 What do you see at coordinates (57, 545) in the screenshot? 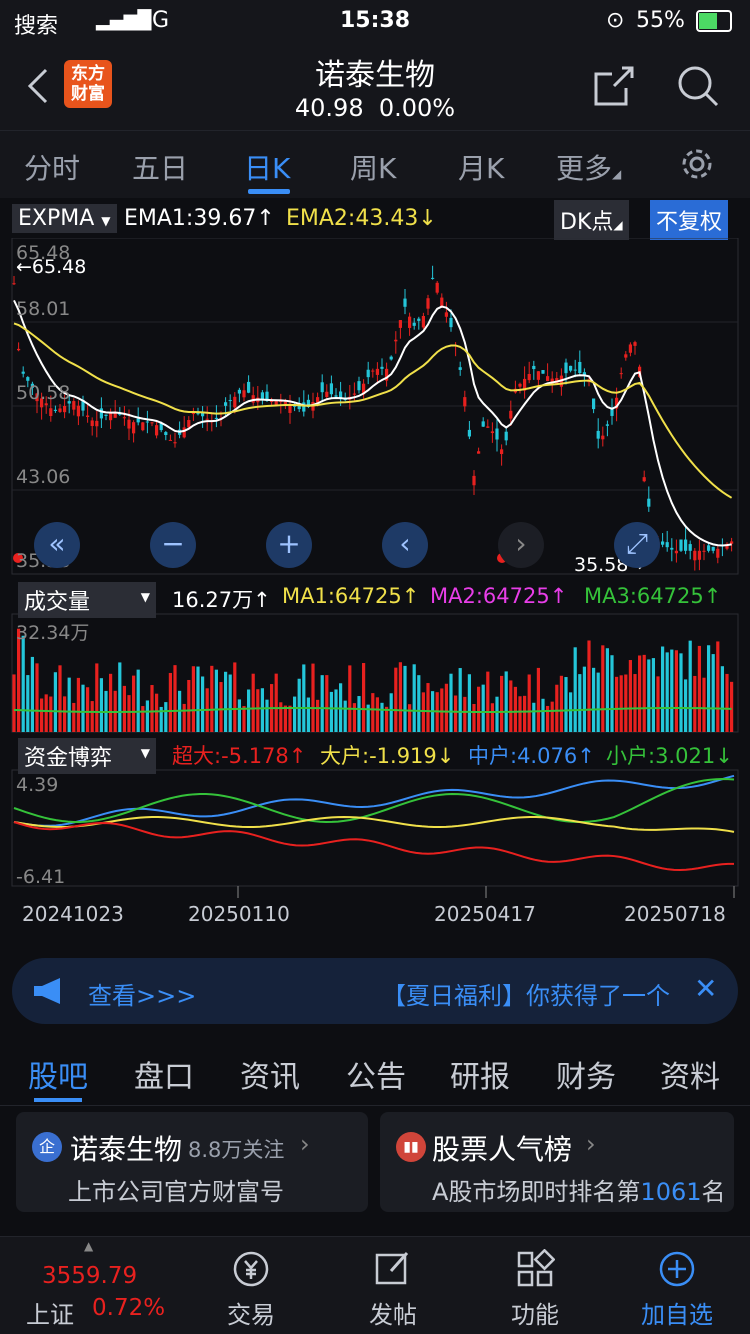
I see `fast-back-button: «` at bounding box center [57, 545].